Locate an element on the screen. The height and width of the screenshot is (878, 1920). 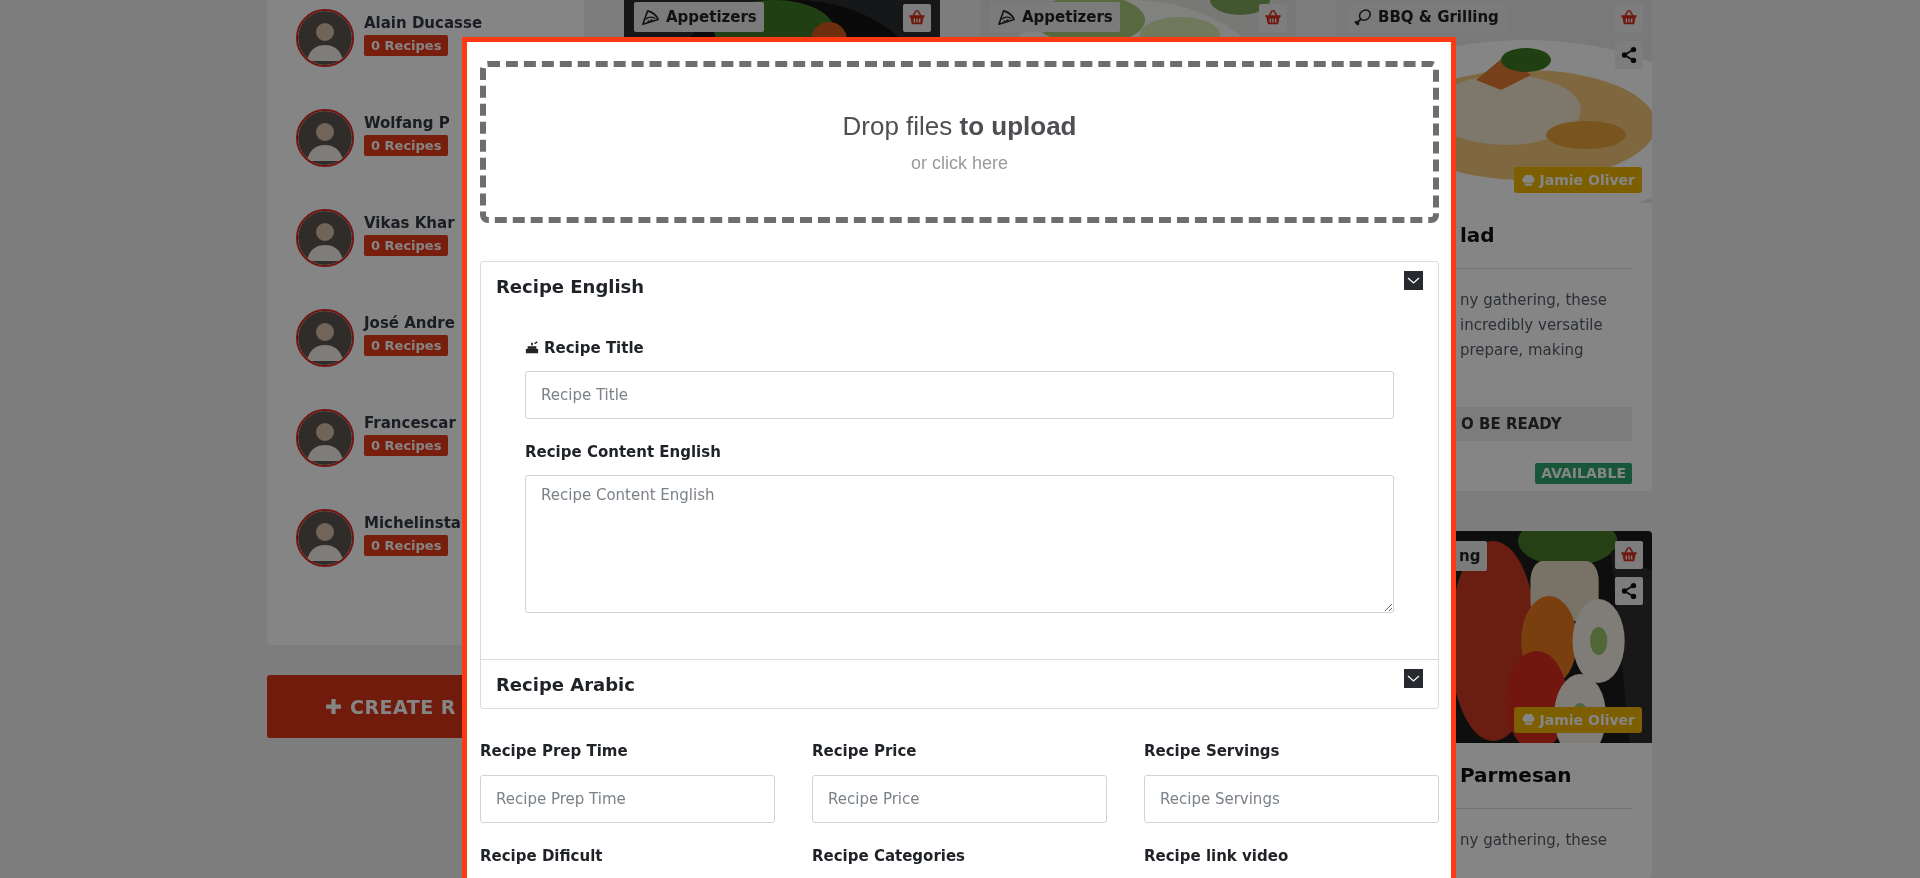
accordion-header: Recipe English is located at coordinates (959, 286).